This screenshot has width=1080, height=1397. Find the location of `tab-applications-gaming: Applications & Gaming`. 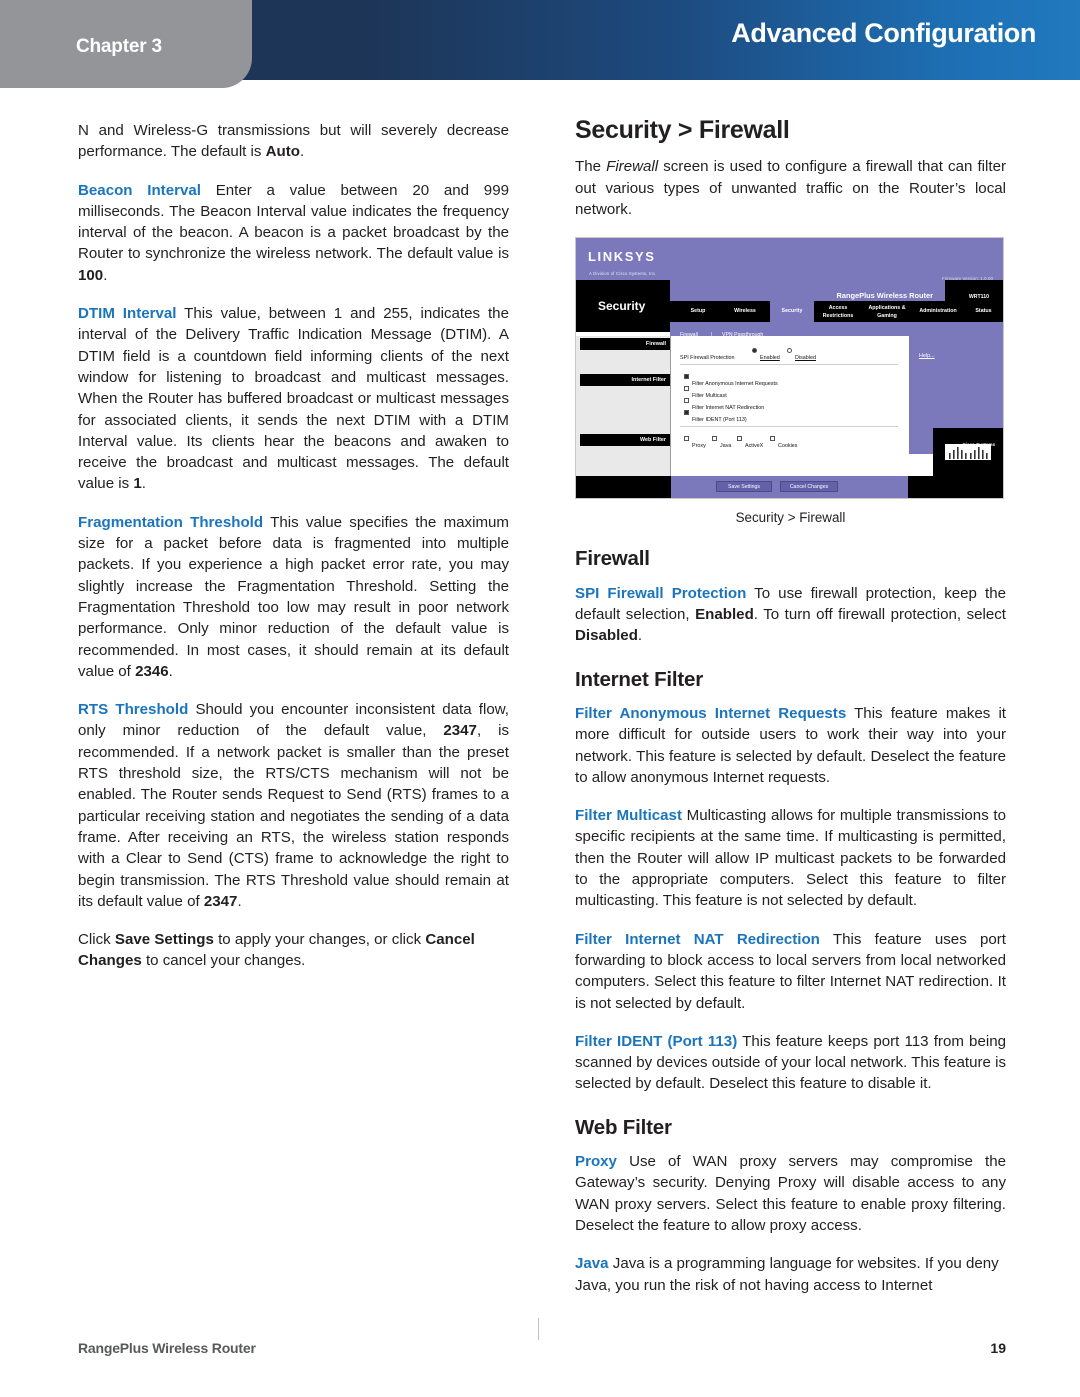

tab-applications-gaming: Applications & Gaming is located at coordinates (887, 311).